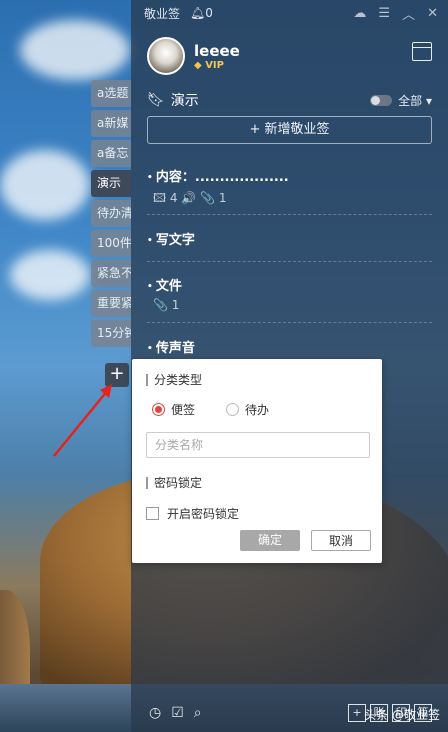 This screenshot has width=448, height=732. I want to click on notif-count: 0, so click(209, 13).